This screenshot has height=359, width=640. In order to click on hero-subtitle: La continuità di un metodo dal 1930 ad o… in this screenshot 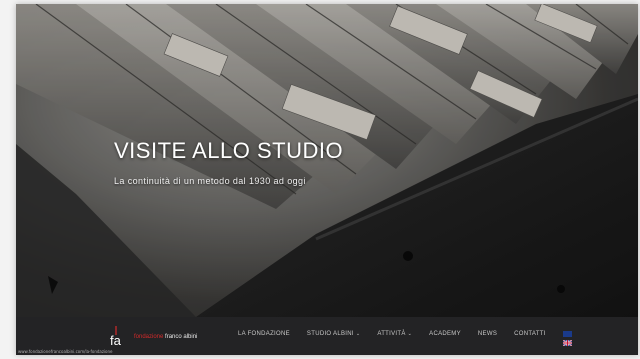, I will do `click(210, 181)`.